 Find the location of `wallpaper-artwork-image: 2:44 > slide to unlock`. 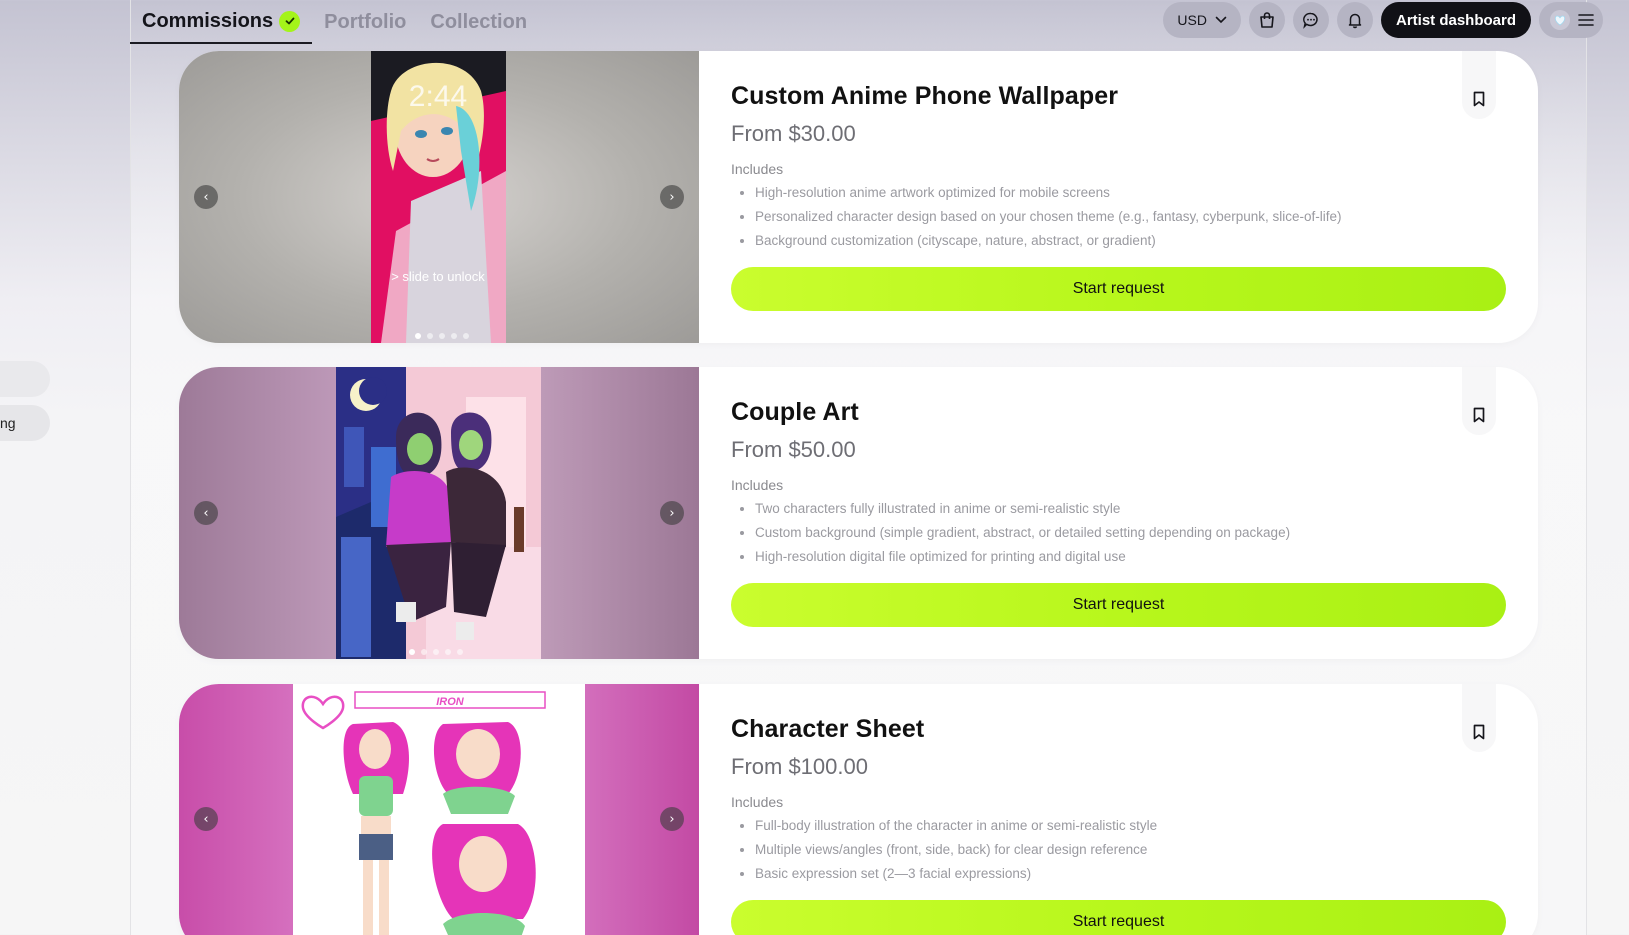

wallpaper-artwork-image: 2:44 > slide to unlock is located at coordinates (438, 197).